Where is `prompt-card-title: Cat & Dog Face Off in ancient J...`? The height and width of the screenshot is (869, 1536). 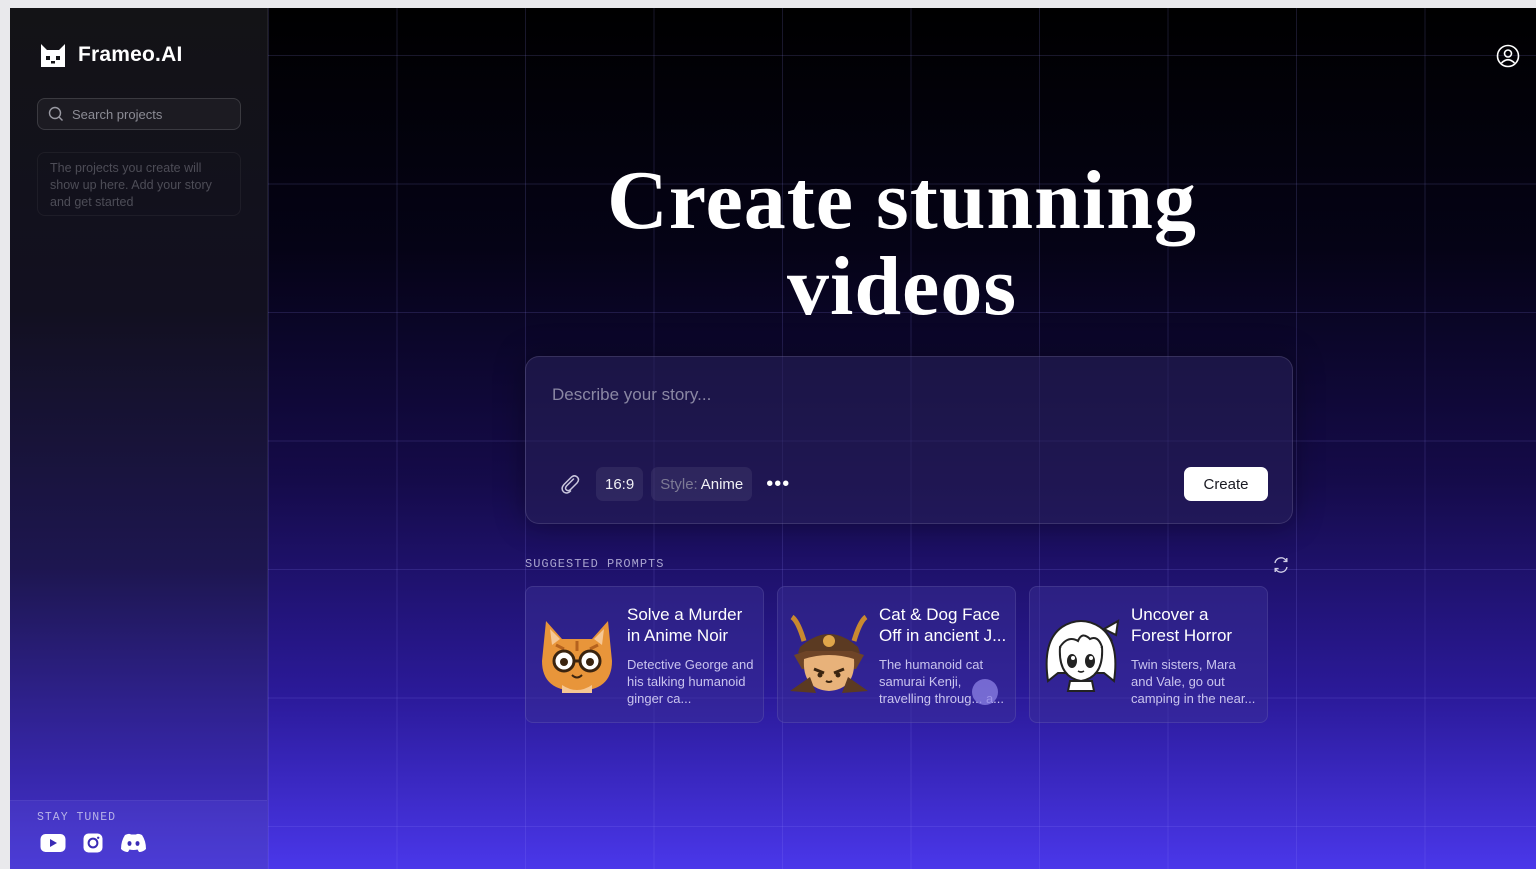 prompt-card-title: Cat & Dog Face Off in ancient J... is located at coordinates (943, 625).